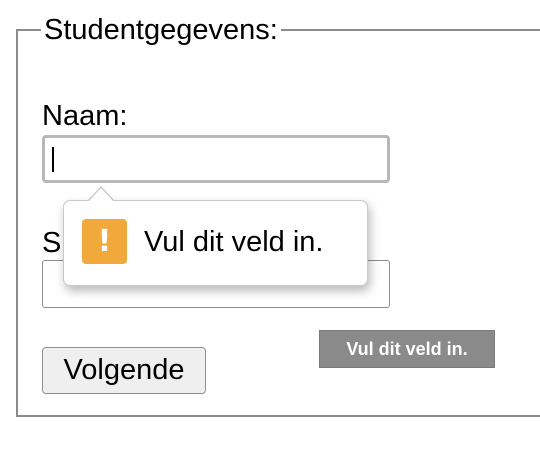  Describe the element at coordinates (53, 159) in the screenshot. I see `text-caret` at that location.